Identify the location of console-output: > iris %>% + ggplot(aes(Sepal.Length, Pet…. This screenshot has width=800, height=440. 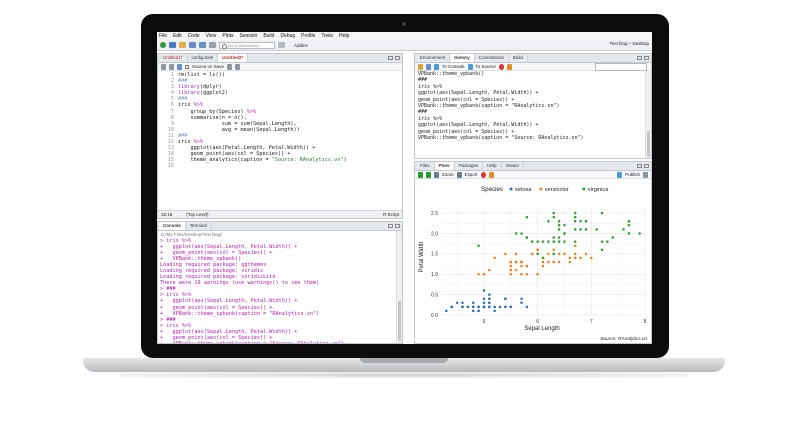
(280, 290).